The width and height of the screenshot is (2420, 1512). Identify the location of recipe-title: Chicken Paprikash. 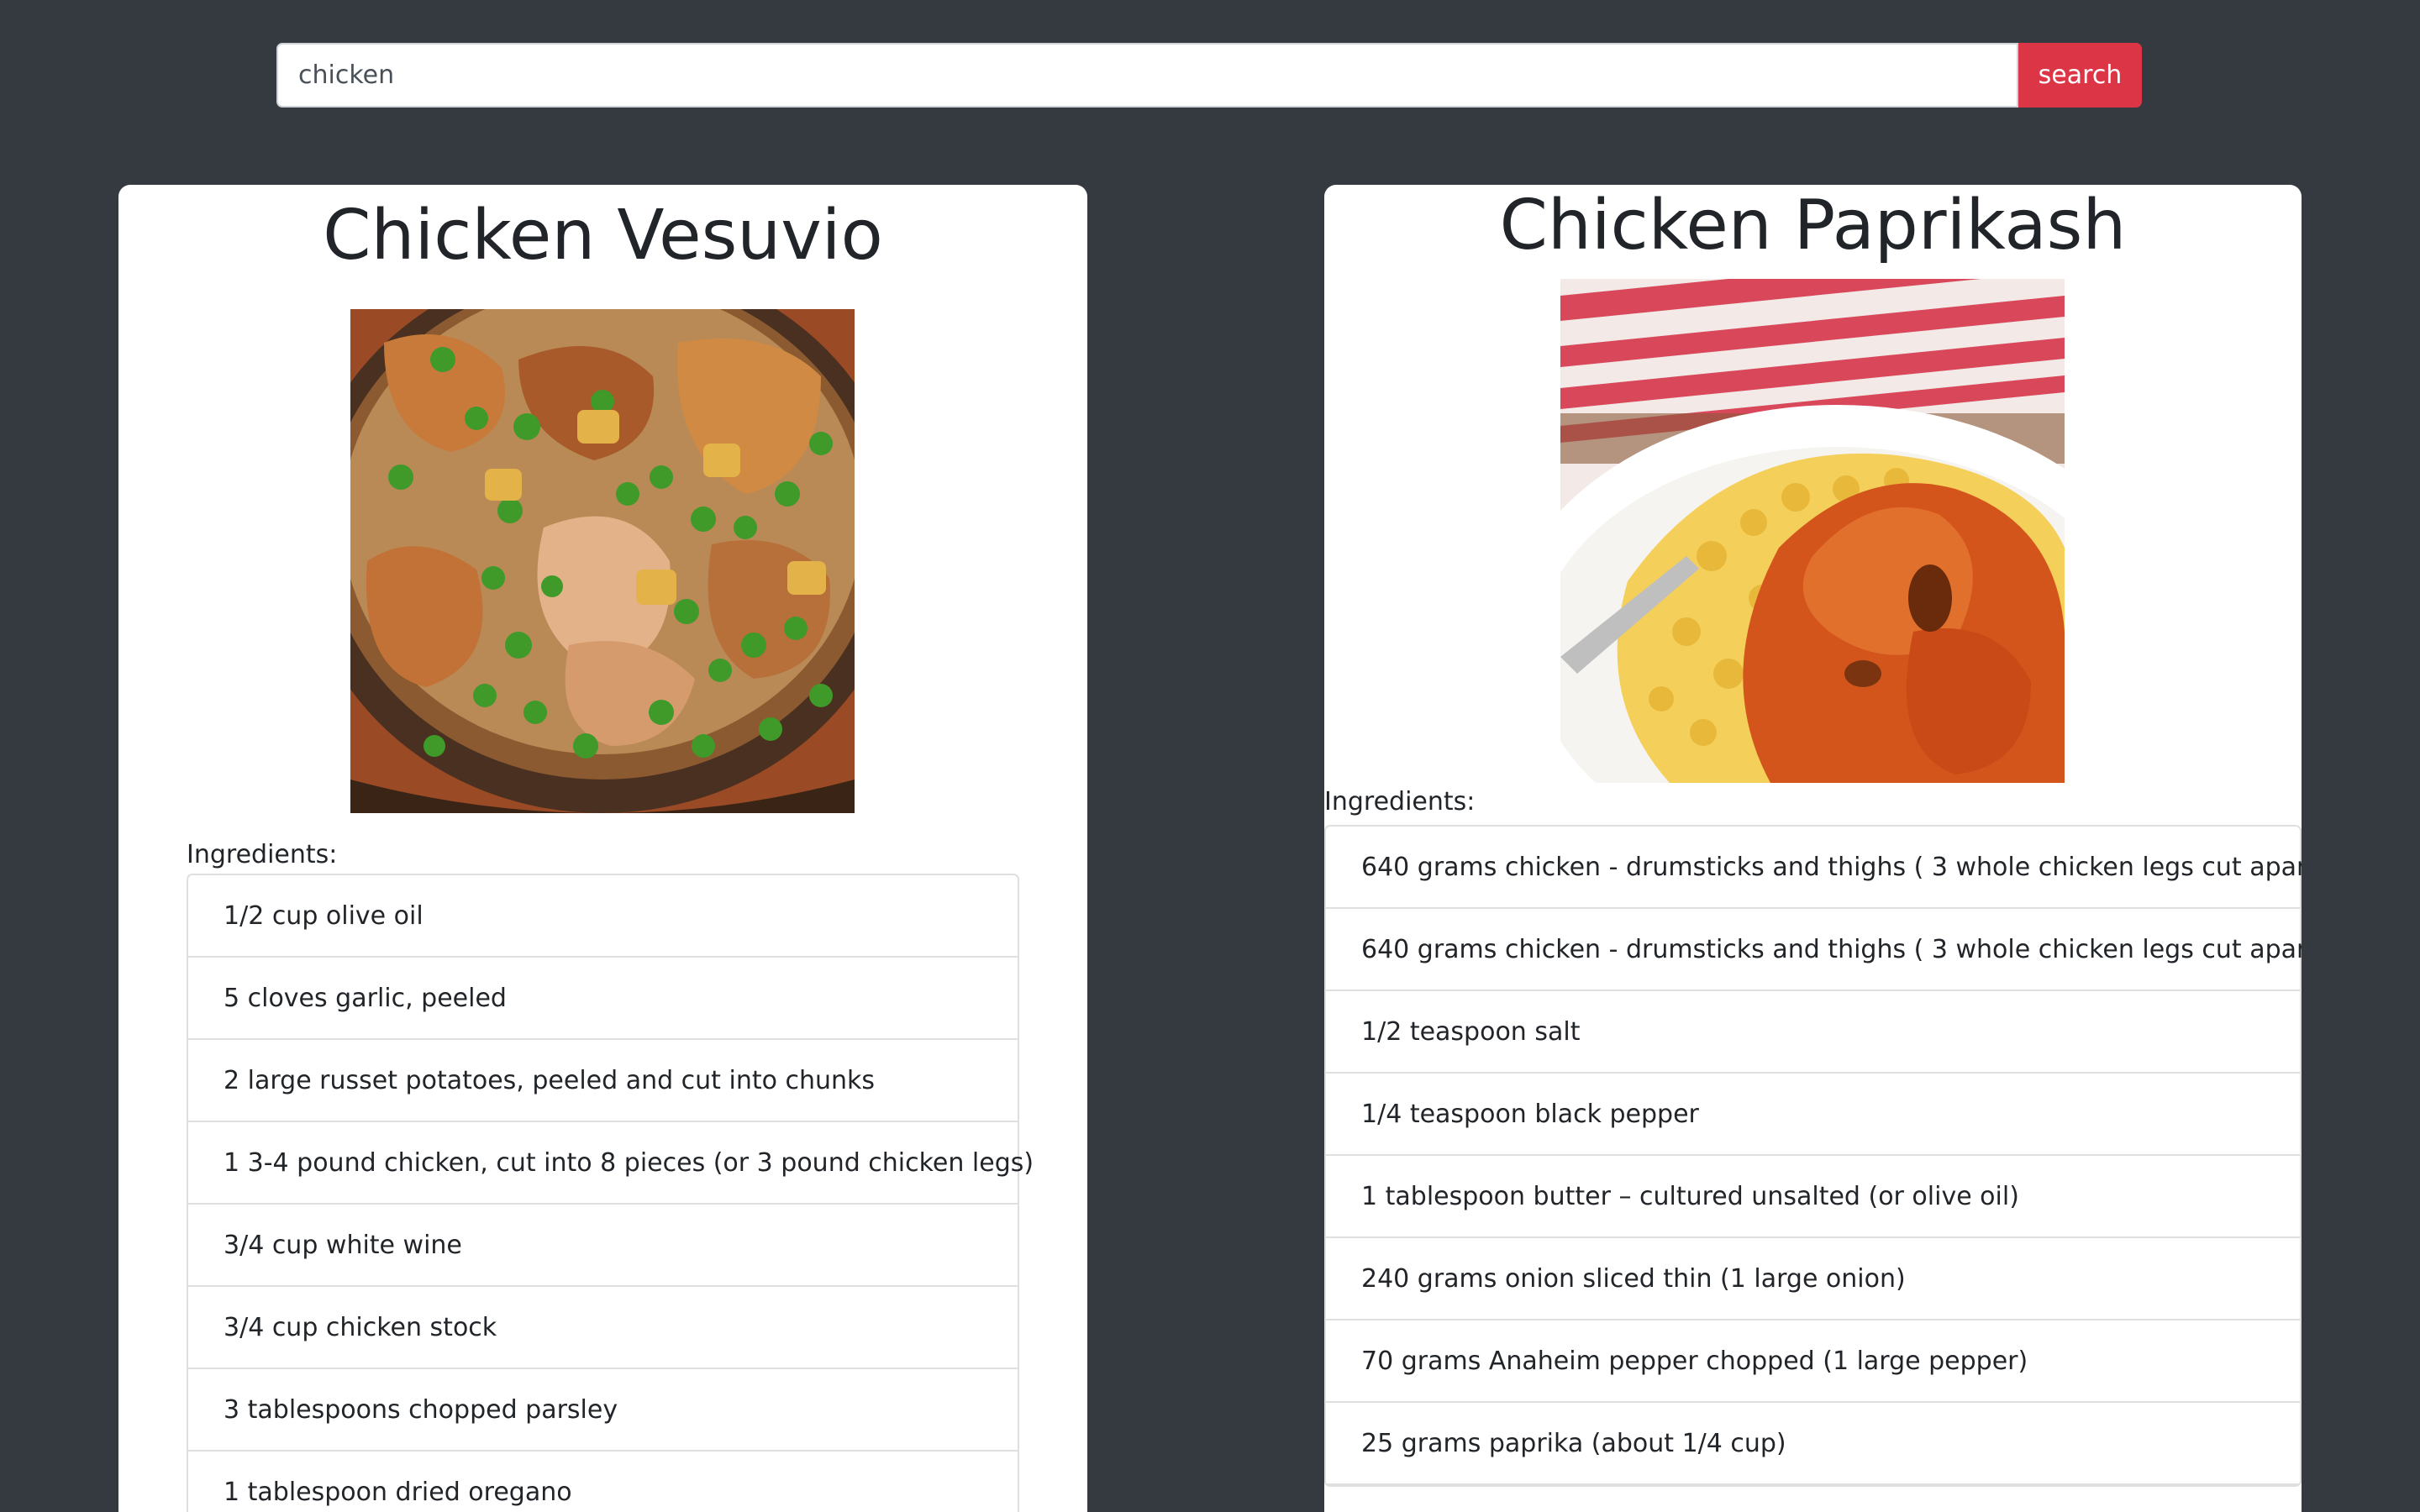
(1813, 225).